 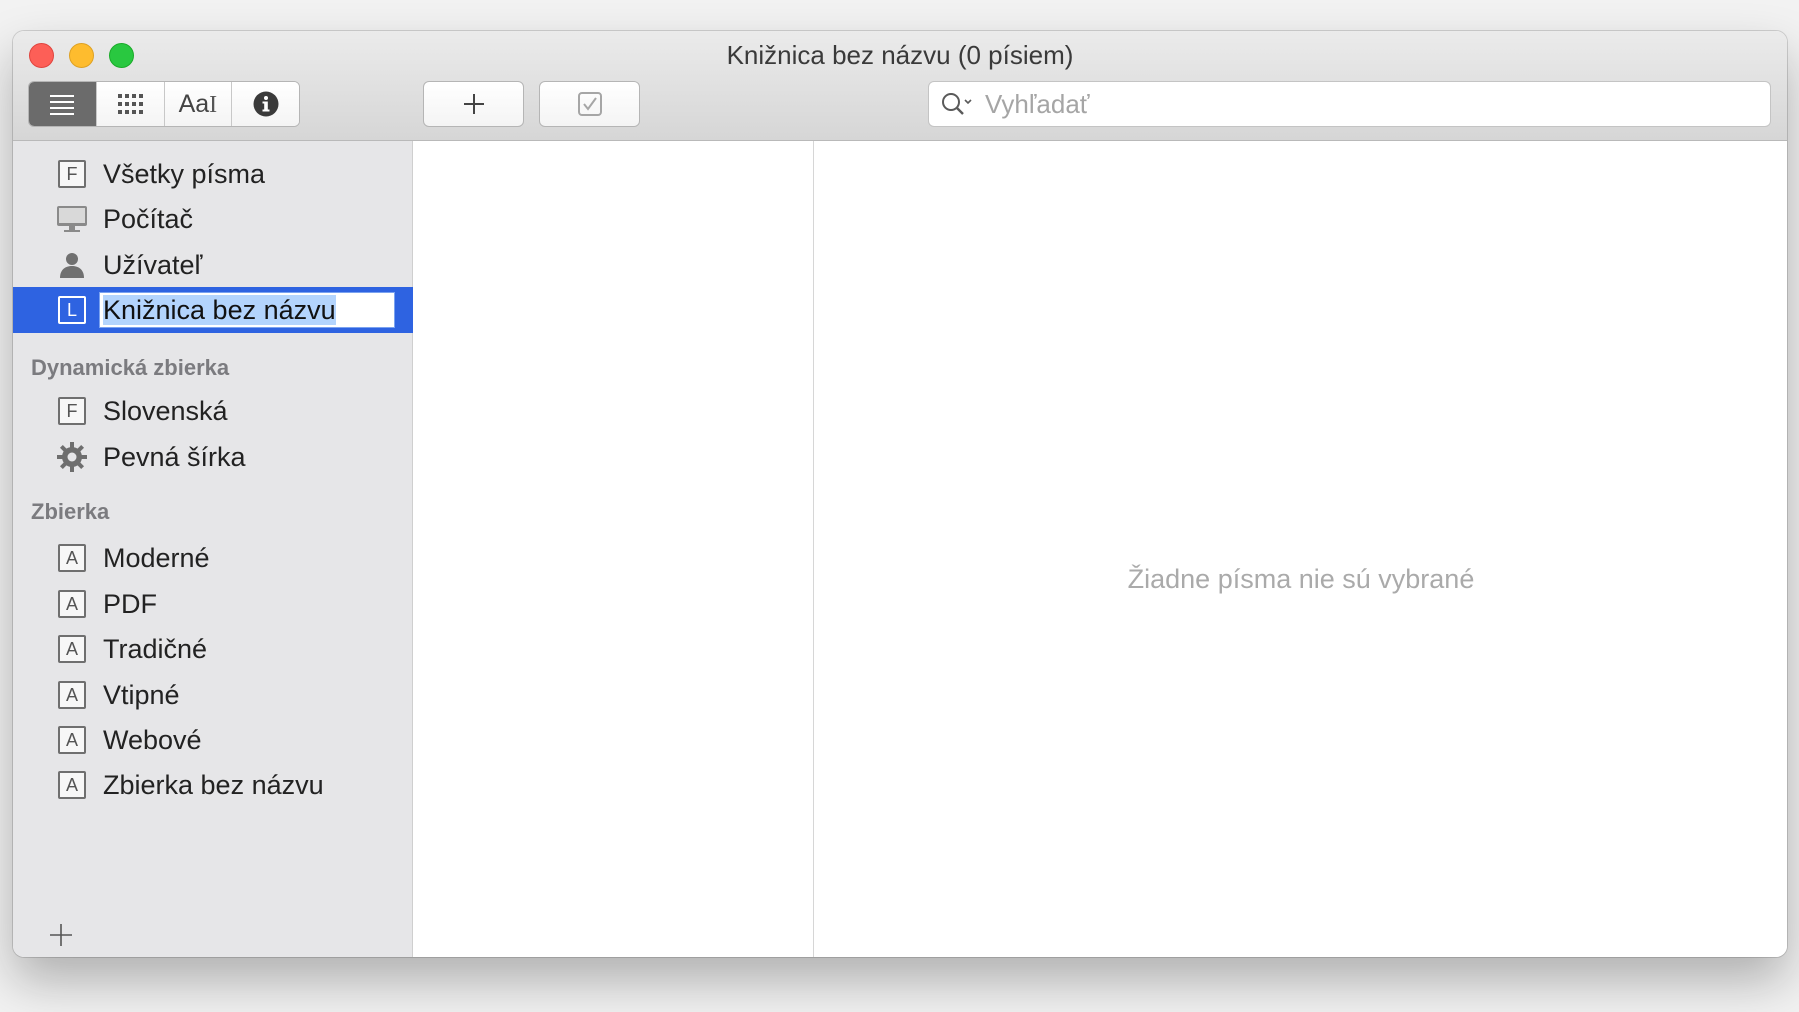 What do you see at coordinates (155, 648) in the screenshot?
I see `sidebar-item-label: Tradičné` at bounding box center [155, 648].